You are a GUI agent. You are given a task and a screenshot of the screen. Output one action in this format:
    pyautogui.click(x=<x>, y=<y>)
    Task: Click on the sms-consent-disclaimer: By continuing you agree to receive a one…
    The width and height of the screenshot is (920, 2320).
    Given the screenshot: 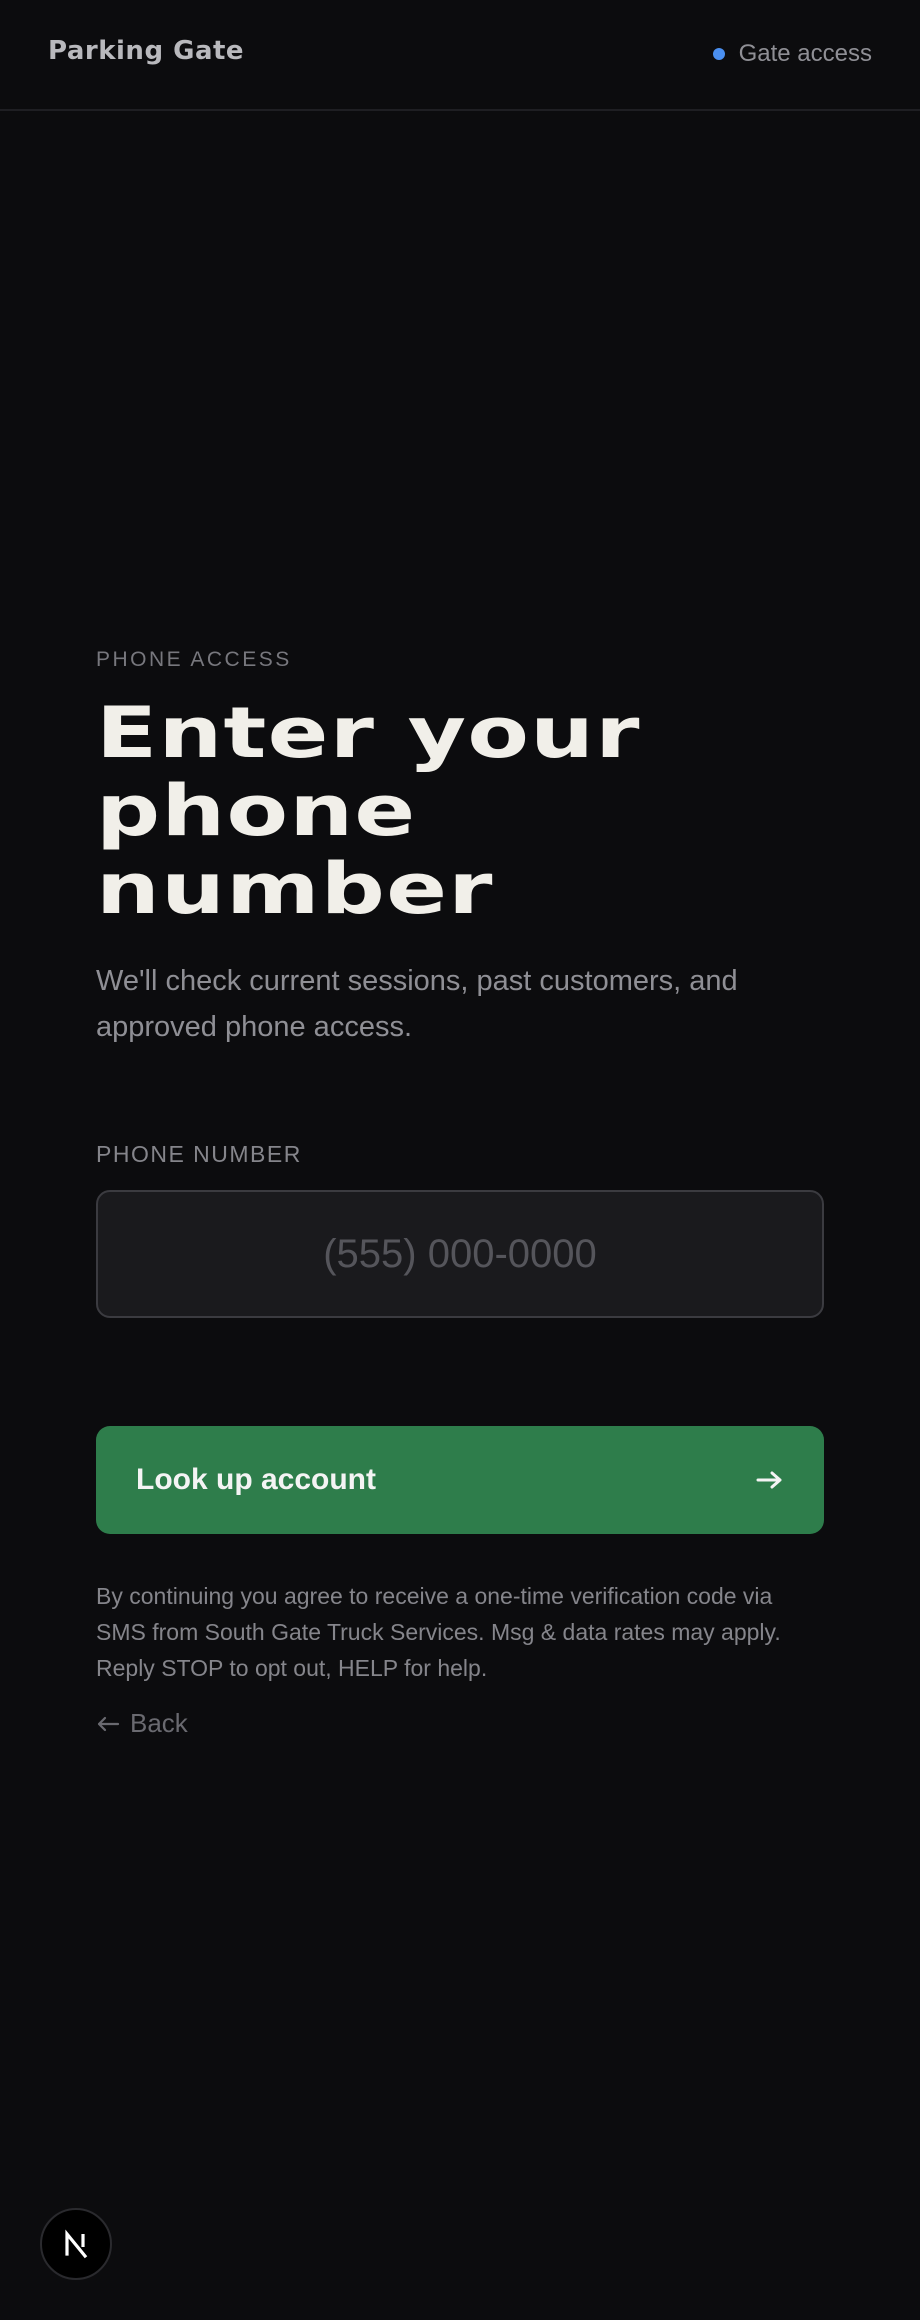 What is the action you would take?
    pyautogui.click(x=438, y=1632)
    